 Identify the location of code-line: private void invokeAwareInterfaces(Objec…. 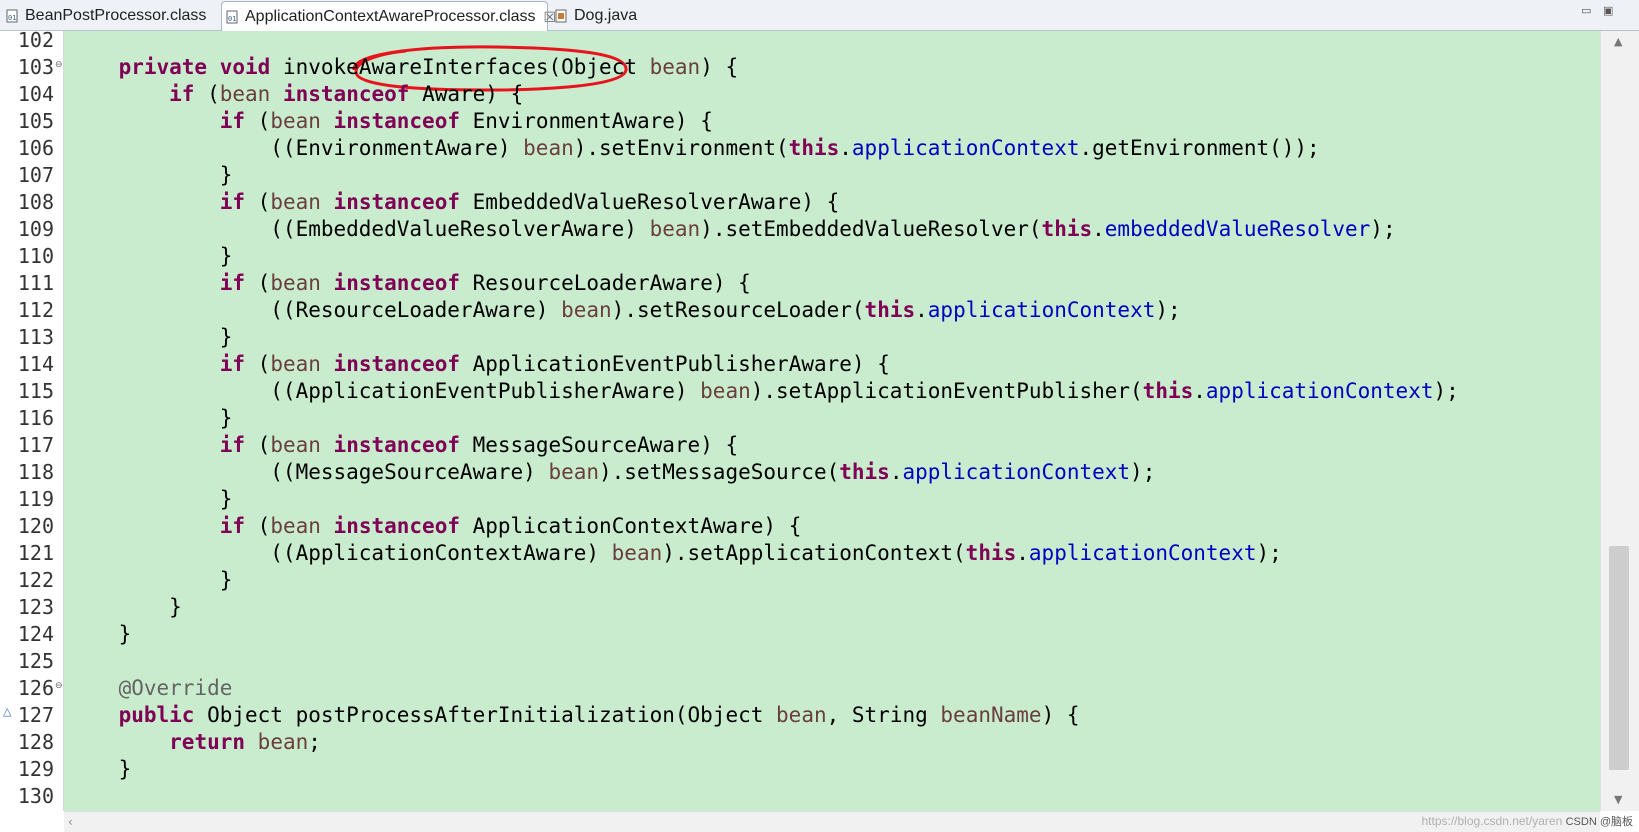
(403, 67).